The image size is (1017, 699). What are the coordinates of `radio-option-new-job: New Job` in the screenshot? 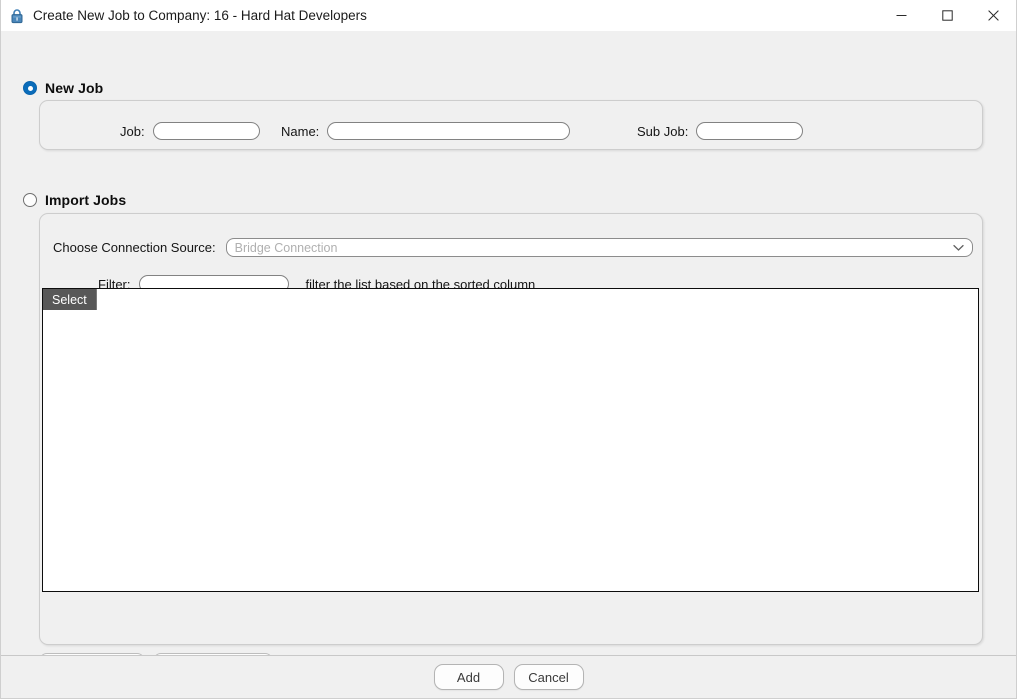 It's located at (63, 88).